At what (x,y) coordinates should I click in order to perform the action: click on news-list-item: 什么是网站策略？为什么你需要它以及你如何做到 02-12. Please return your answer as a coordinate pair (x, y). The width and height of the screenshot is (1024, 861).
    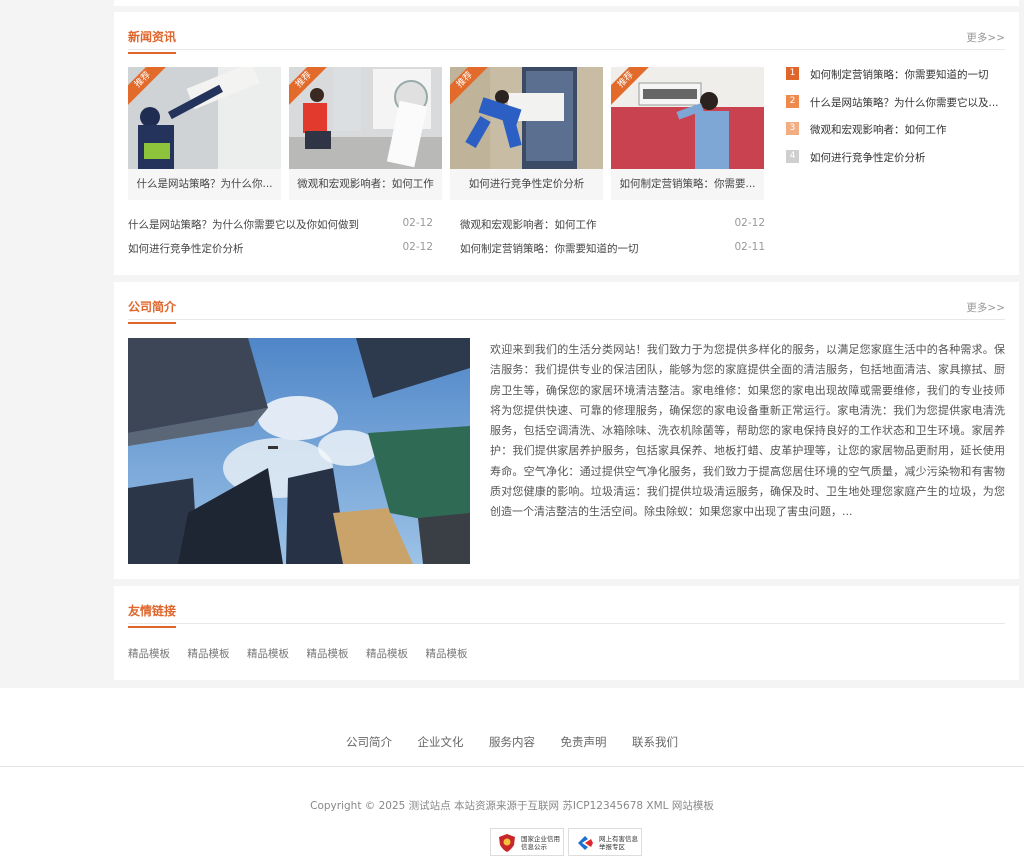
    Looking at the image, I should click on (280, 224).